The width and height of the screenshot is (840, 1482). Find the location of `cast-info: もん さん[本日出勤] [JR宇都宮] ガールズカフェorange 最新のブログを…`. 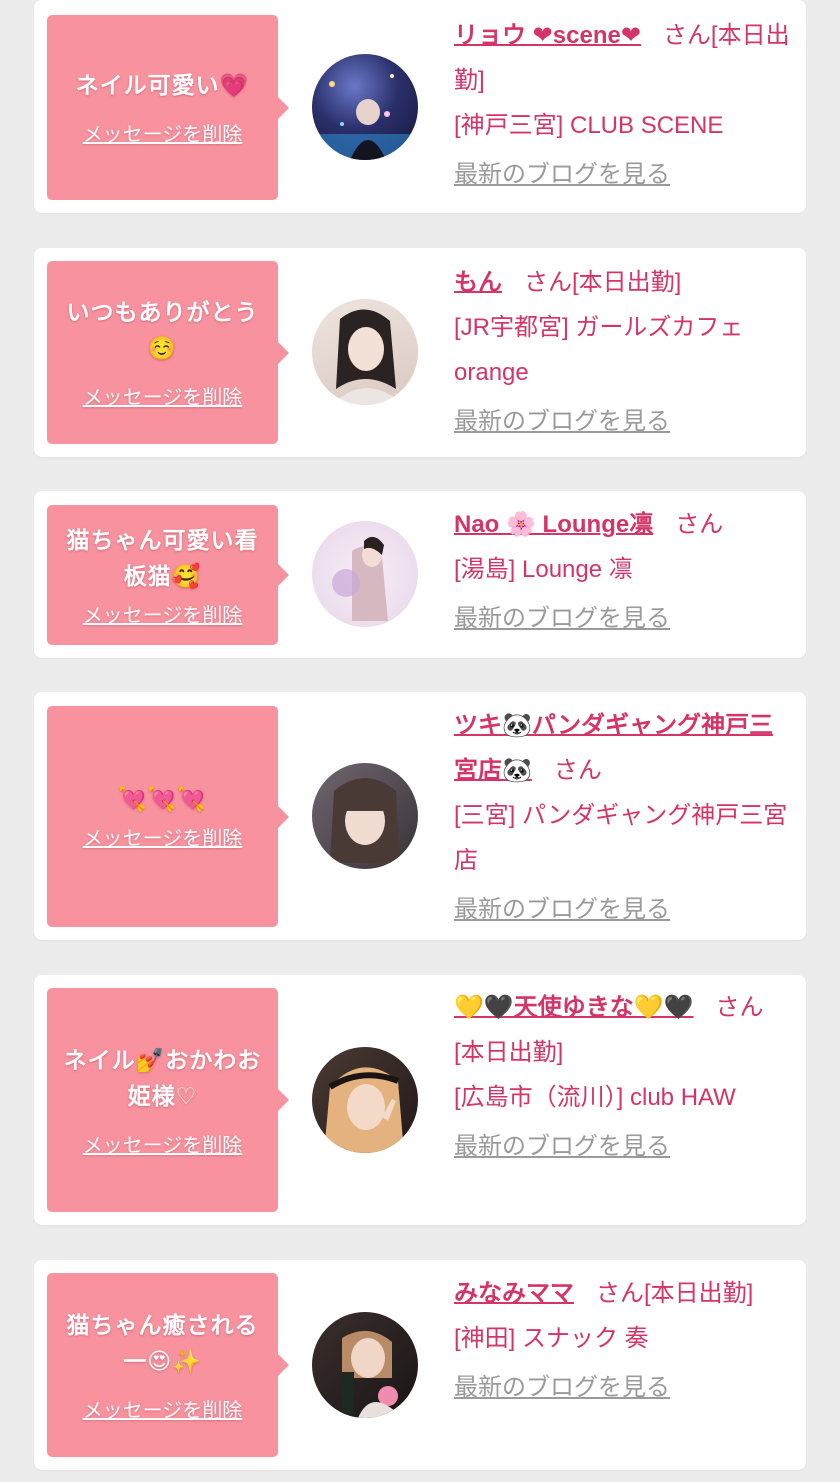

cast-info: もん さん[本日出勤] [JR宇都宮] ガールズカフェorange 最新のブログを… is located at coordinates (623, 352).